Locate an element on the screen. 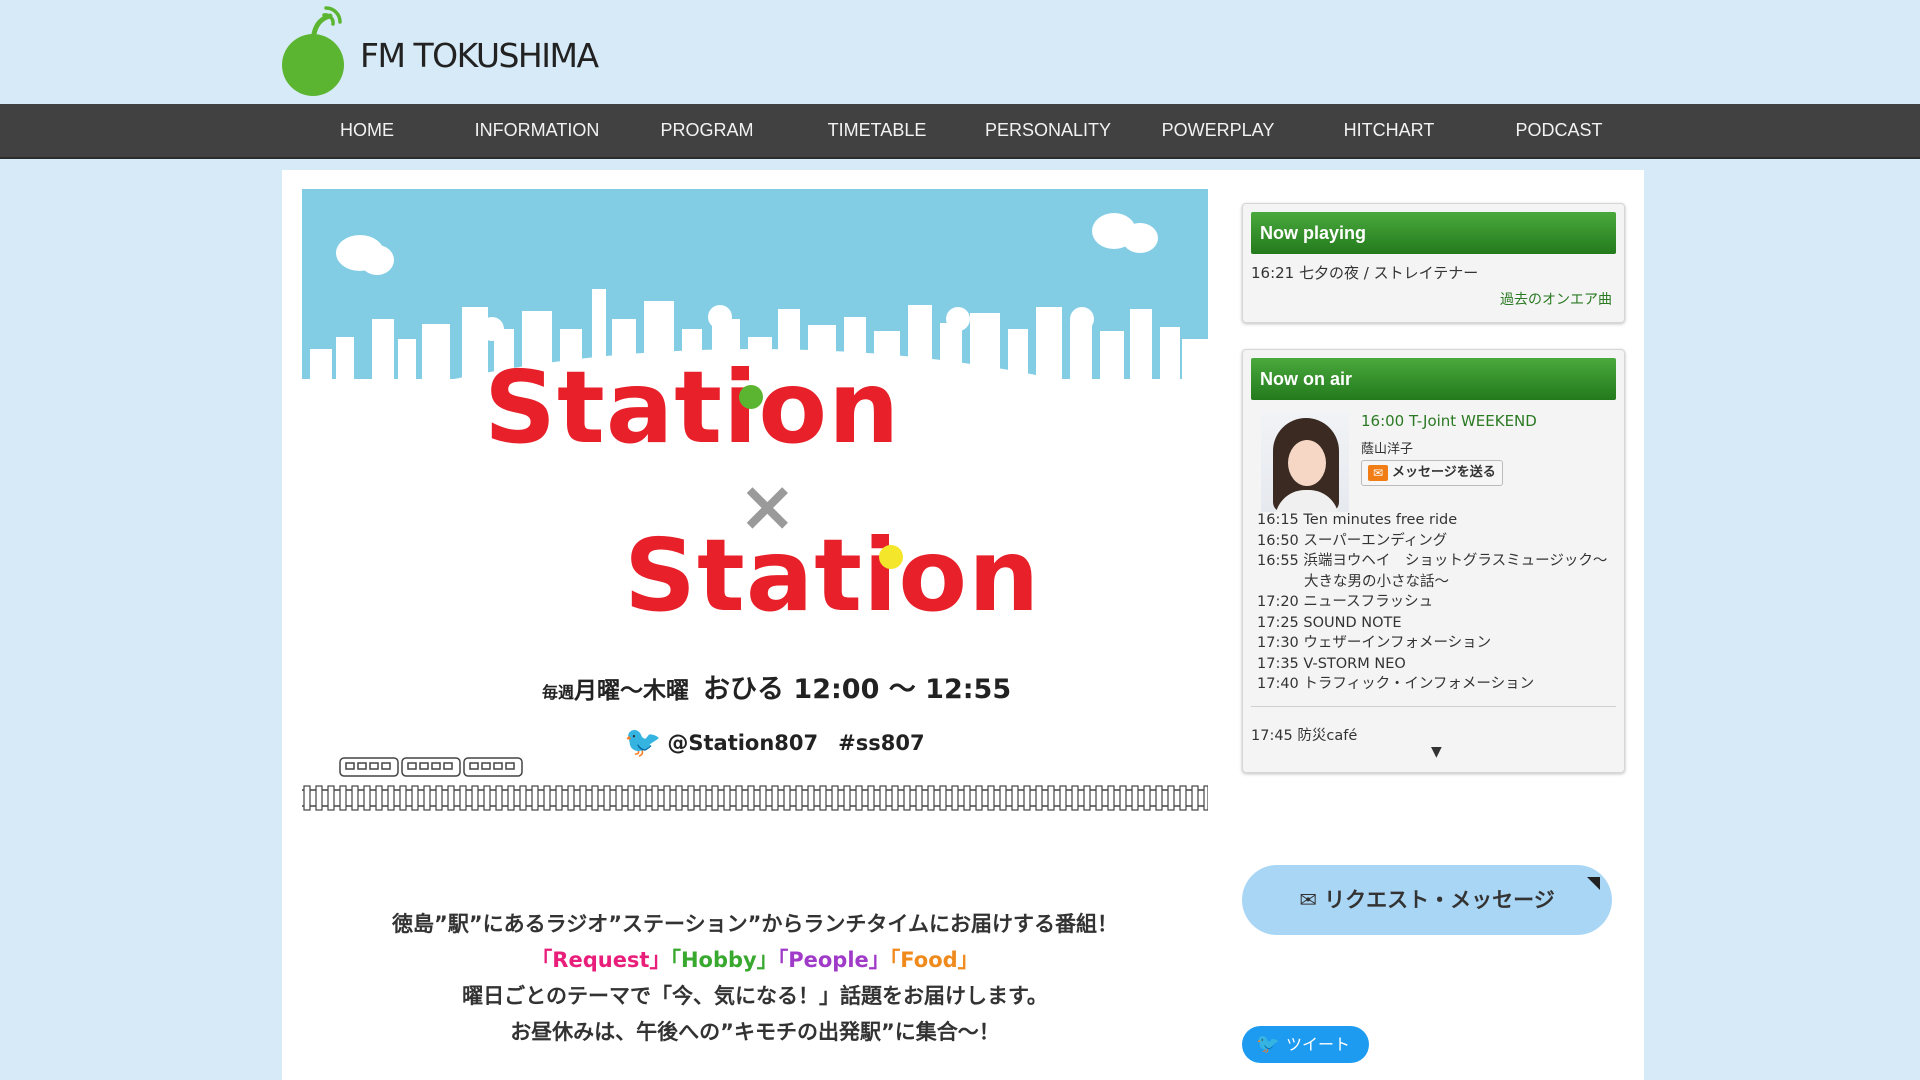 This screenshot has width=1920, height=1080. cloud-left-puff is located at coordinates (377, 260).